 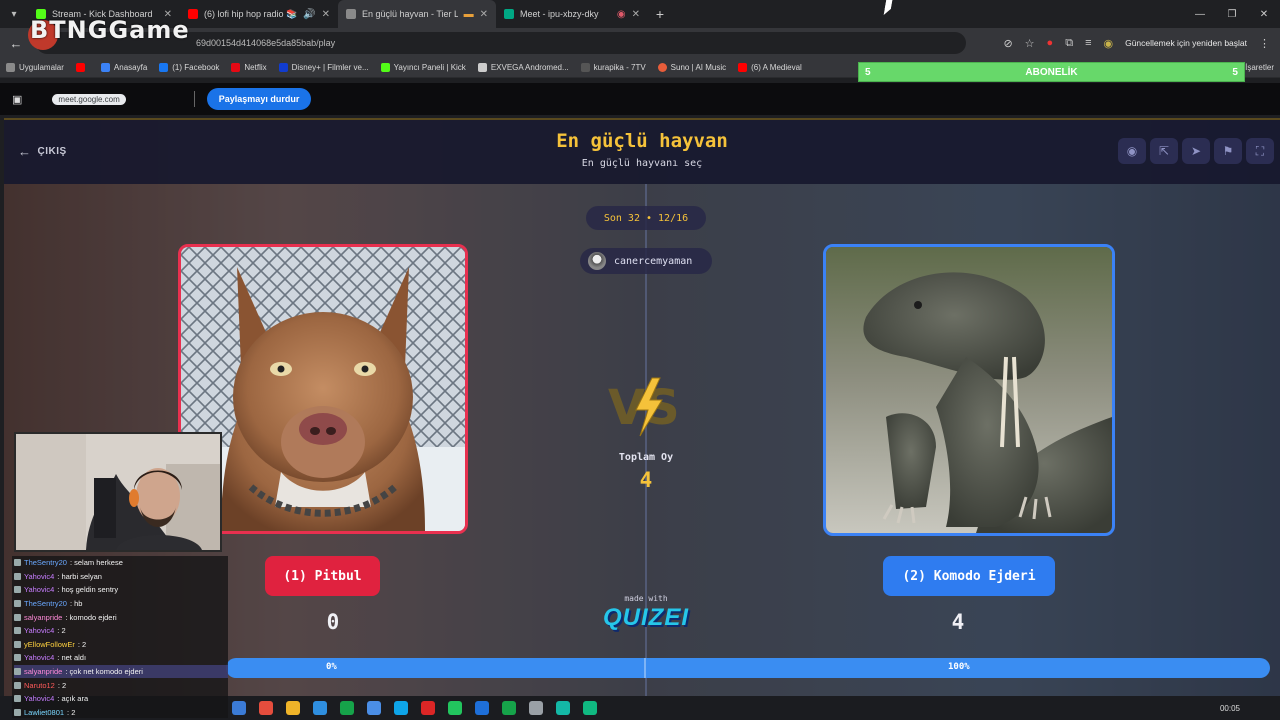 I want to click on bookmark-home: Anasayfa, so click(x=124, y=67).